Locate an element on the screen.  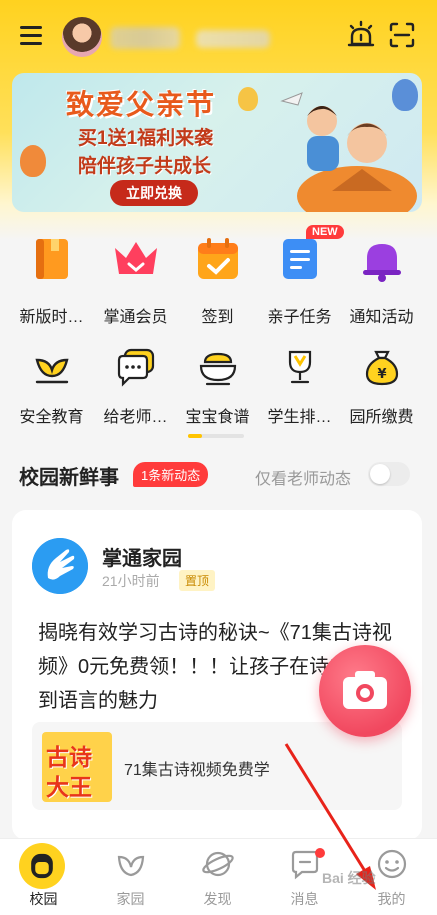
grid-item-parent-child-tasks: 亲子任务 is located at coordinates (299, 280).